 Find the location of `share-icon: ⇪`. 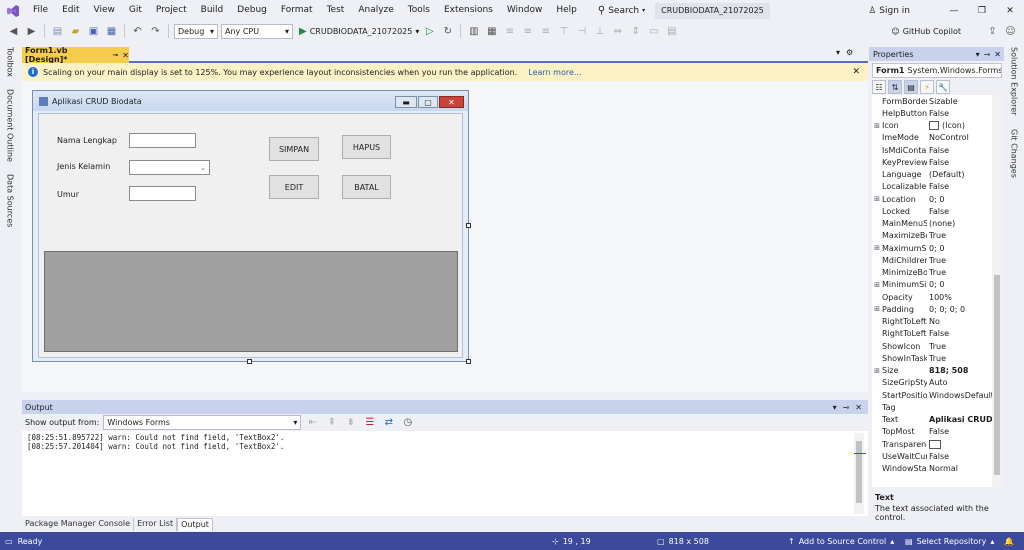

share-icon: ⇪ is located at coordinates (992, 31).